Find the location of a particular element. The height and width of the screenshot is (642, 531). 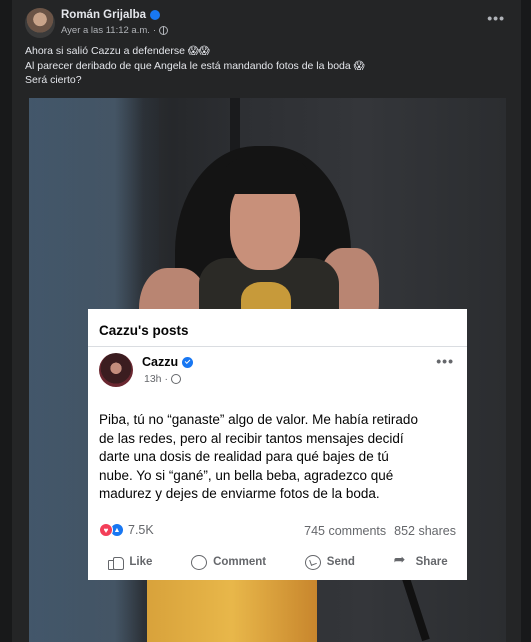

author-name-row: Román Grijalba is located at coordinates (110, 15).